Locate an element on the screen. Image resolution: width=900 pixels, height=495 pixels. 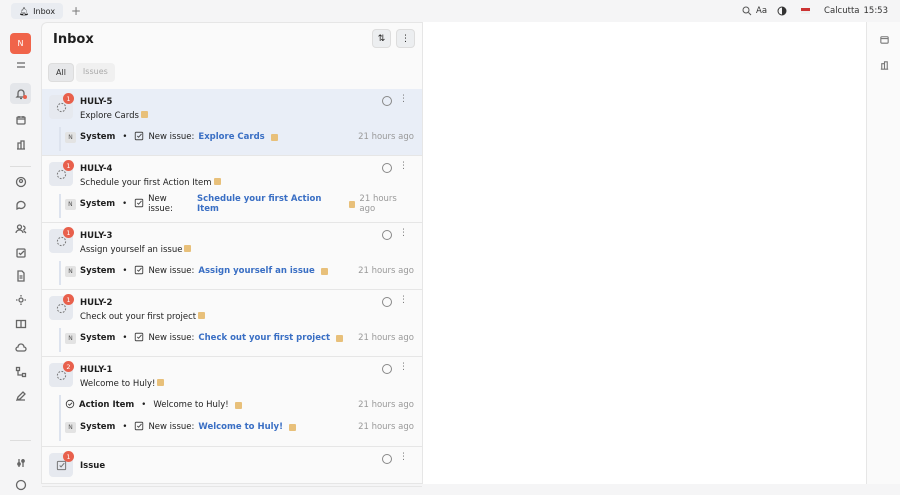
issue-link: Assign yourself an issue is located at coordinates (256, 271).